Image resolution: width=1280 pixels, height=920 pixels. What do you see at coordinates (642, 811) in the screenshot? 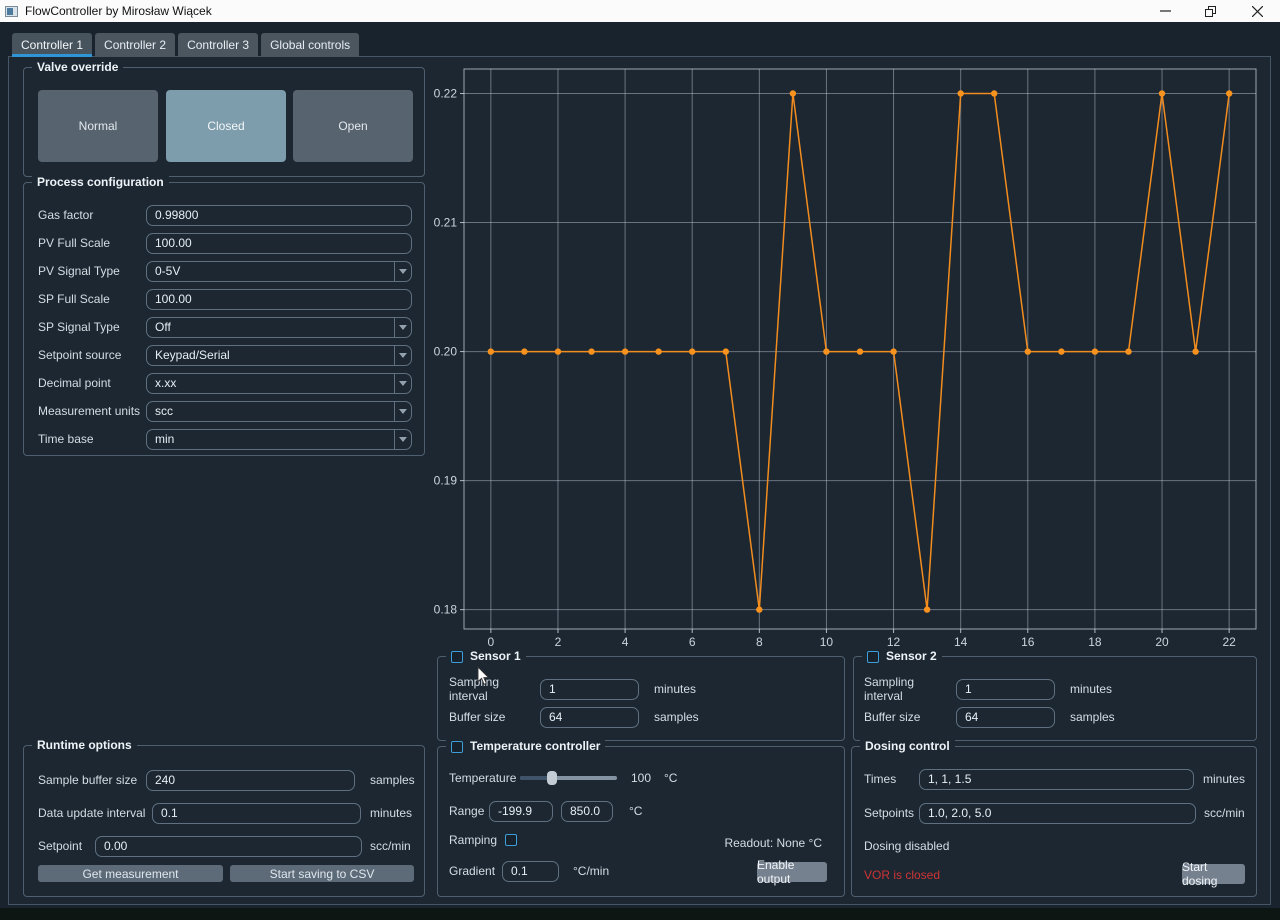
I see `range-row: Range °C` at bounding box center [642, 811].